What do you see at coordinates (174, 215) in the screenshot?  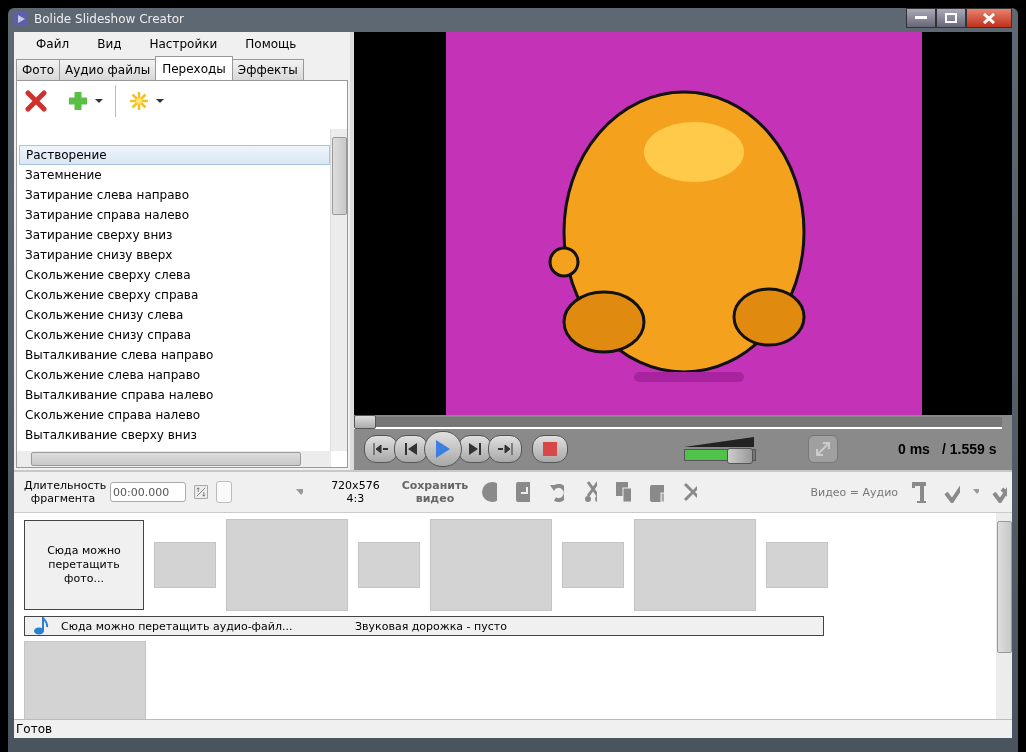 I see `transition-item: Затирание справа налево` at bounding box center [174, 215].